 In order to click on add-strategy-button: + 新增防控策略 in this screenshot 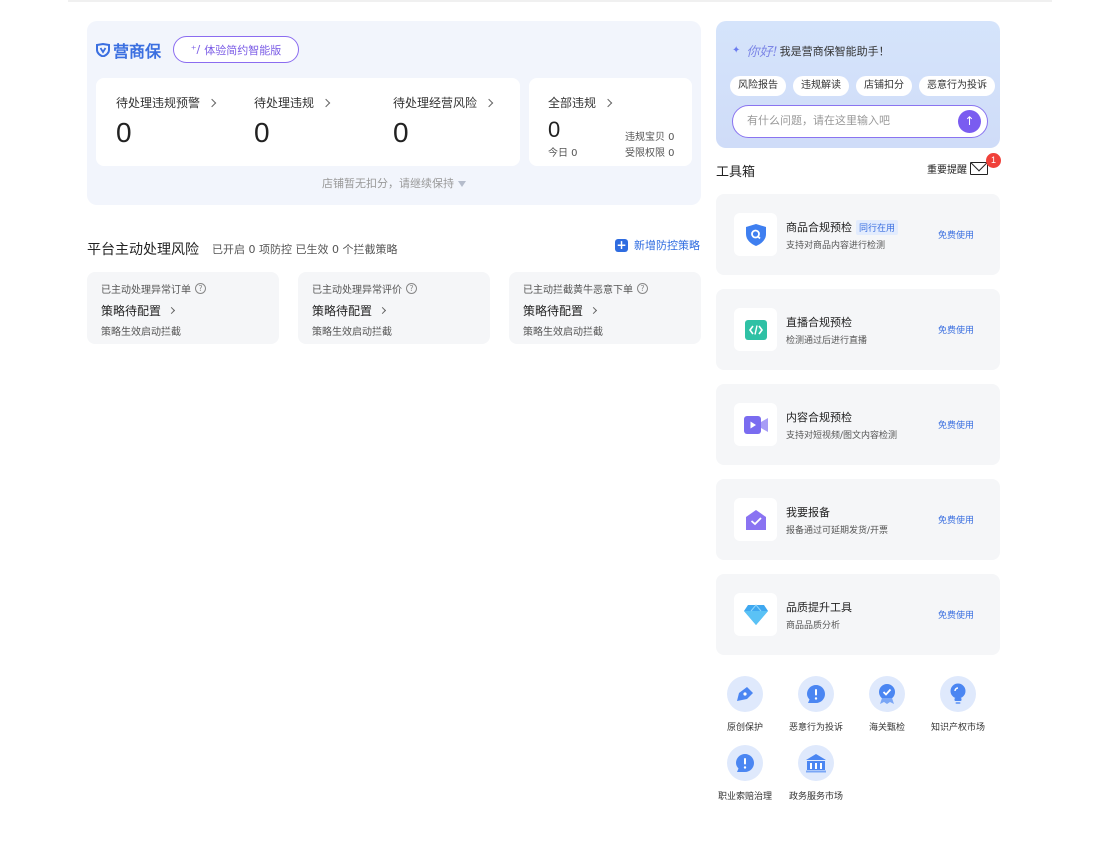, I will do `click(657, 245)`.